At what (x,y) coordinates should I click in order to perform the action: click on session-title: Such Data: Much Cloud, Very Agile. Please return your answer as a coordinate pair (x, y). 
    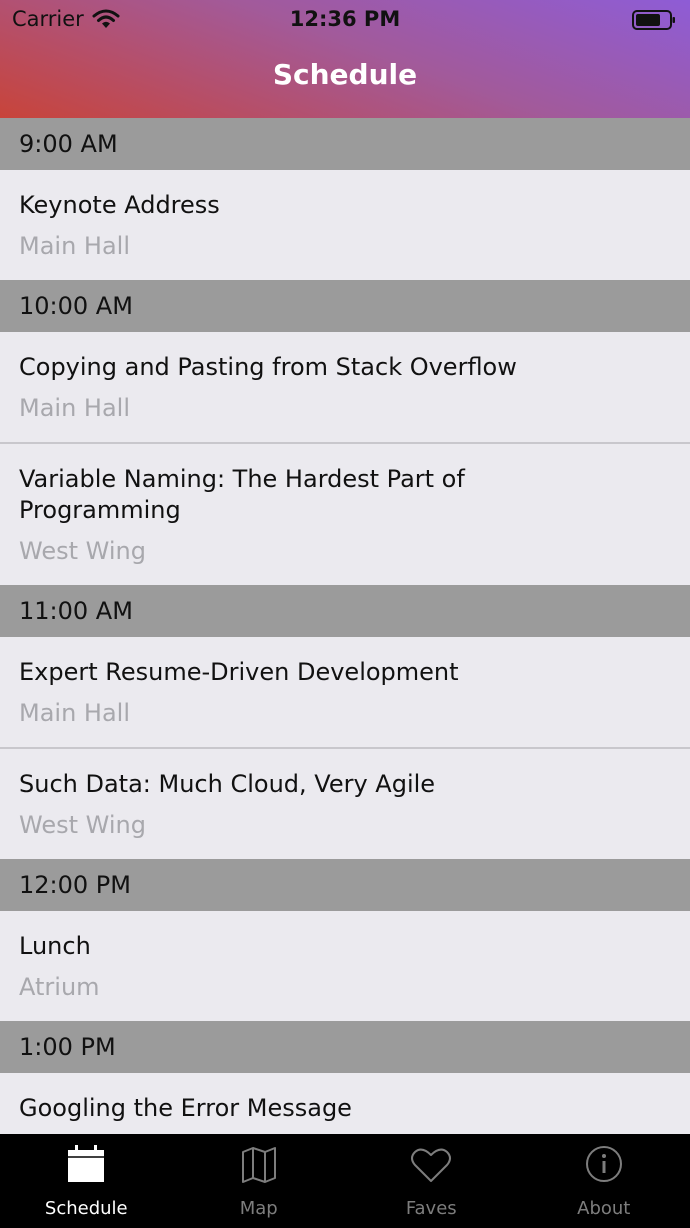
    Looking at the image, I should click on (227, 784).